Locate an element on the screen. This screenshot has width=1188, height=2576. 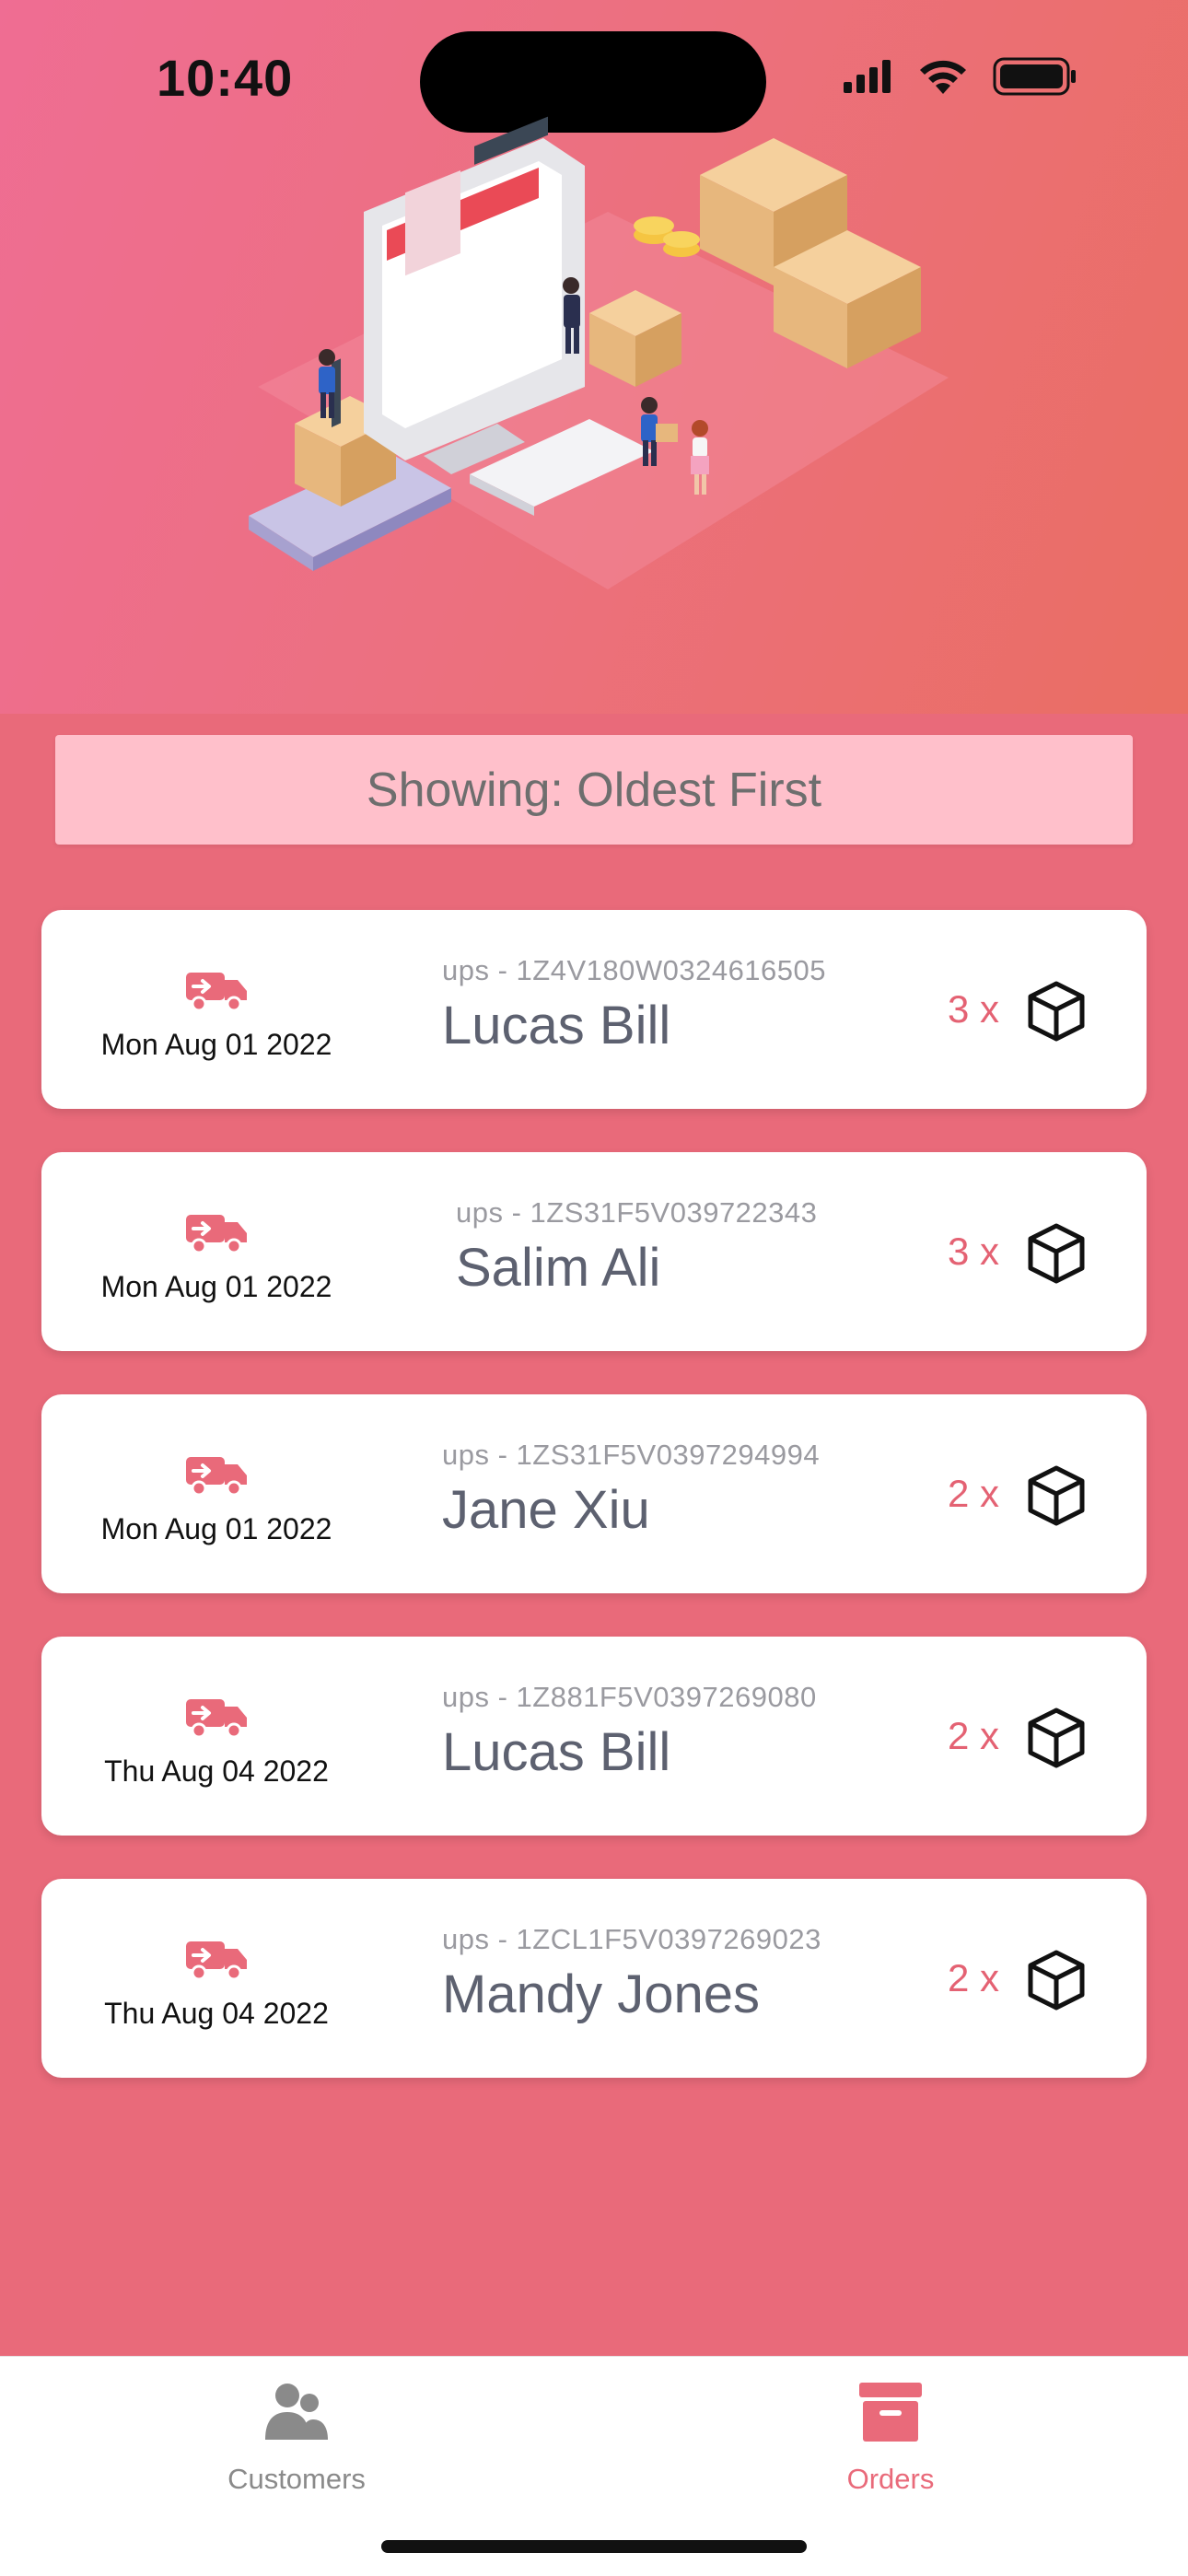
tab-orders: Orders is located at coordinates (890, 2435).